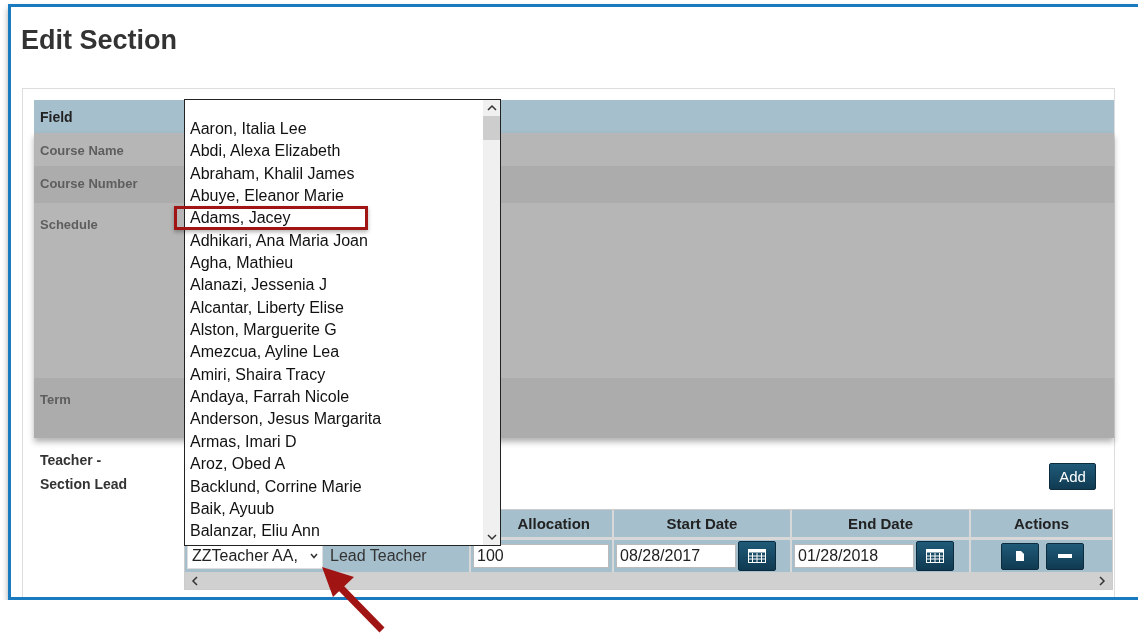 The height and width of the screenshot is (633, 1138). What do you see at coordinates (354, 600) in the screenshot?
I see `pointer-arrow` at bounding box center [354, 600].